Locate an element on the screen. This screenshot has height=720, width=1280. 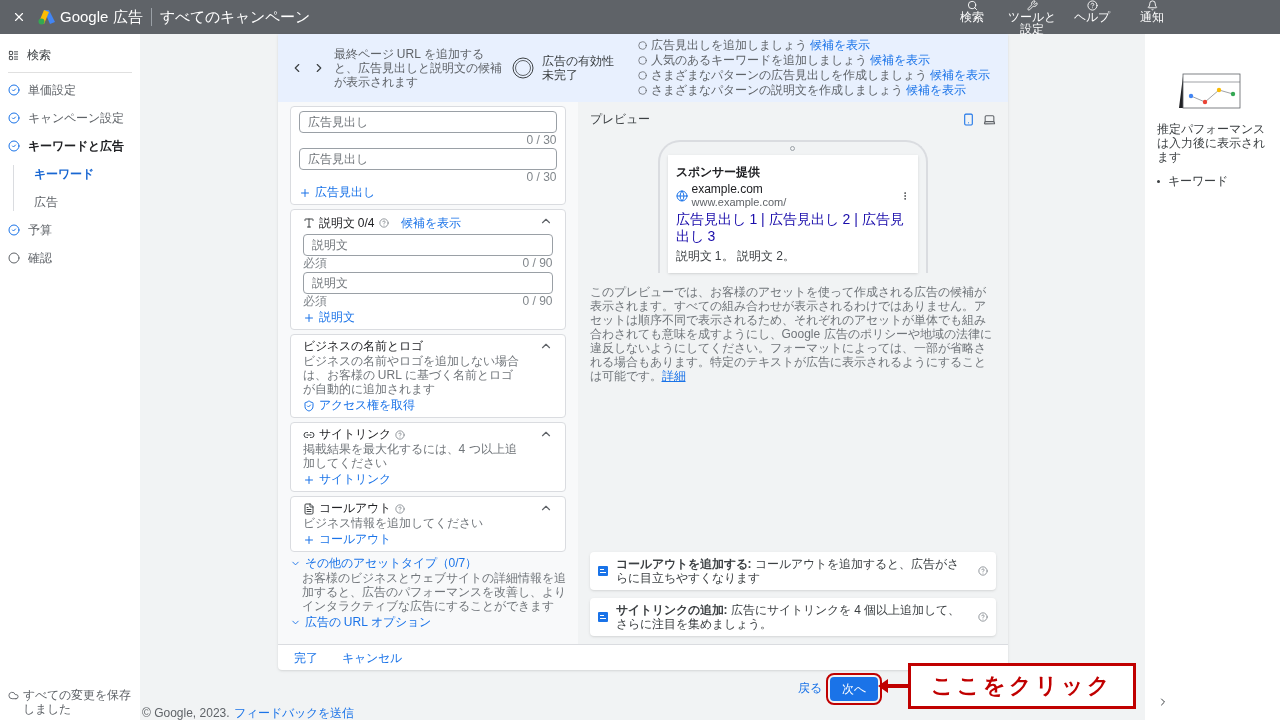
suggestion-text: コールアウトを追加する: コールアウトを追加すると、広告がさらに目立ちやすくなります is located at coordinates (787, 571).